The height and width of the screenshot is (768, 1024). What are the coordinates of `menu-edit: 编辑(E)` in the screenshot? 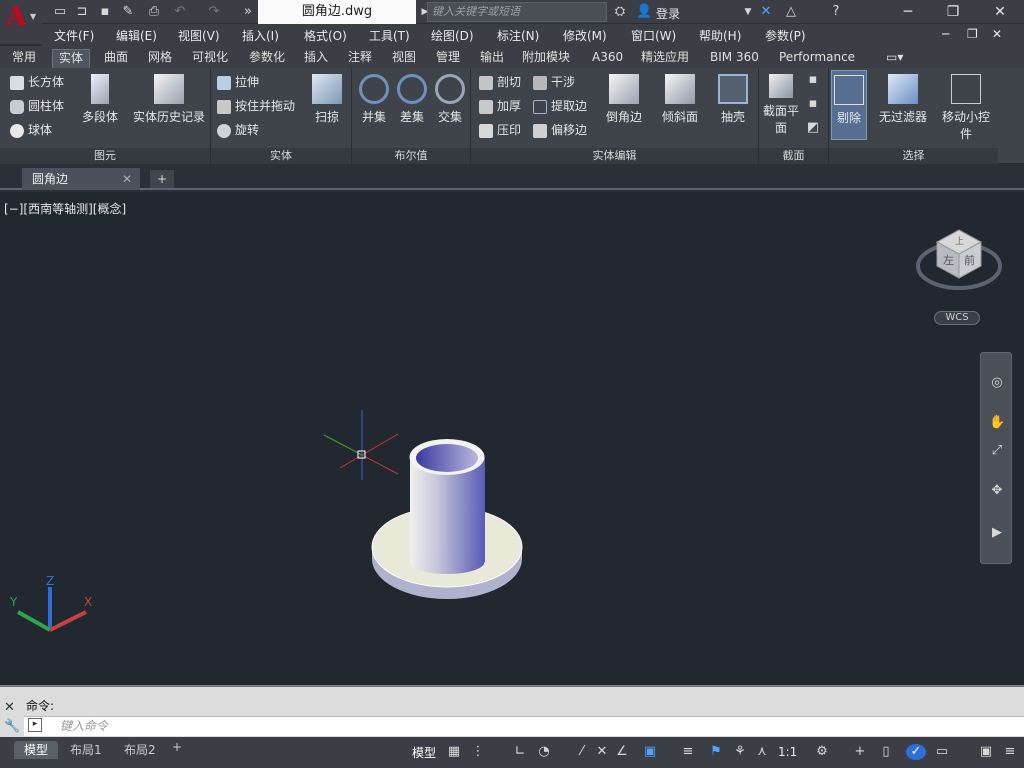 It's located at (136, 35).